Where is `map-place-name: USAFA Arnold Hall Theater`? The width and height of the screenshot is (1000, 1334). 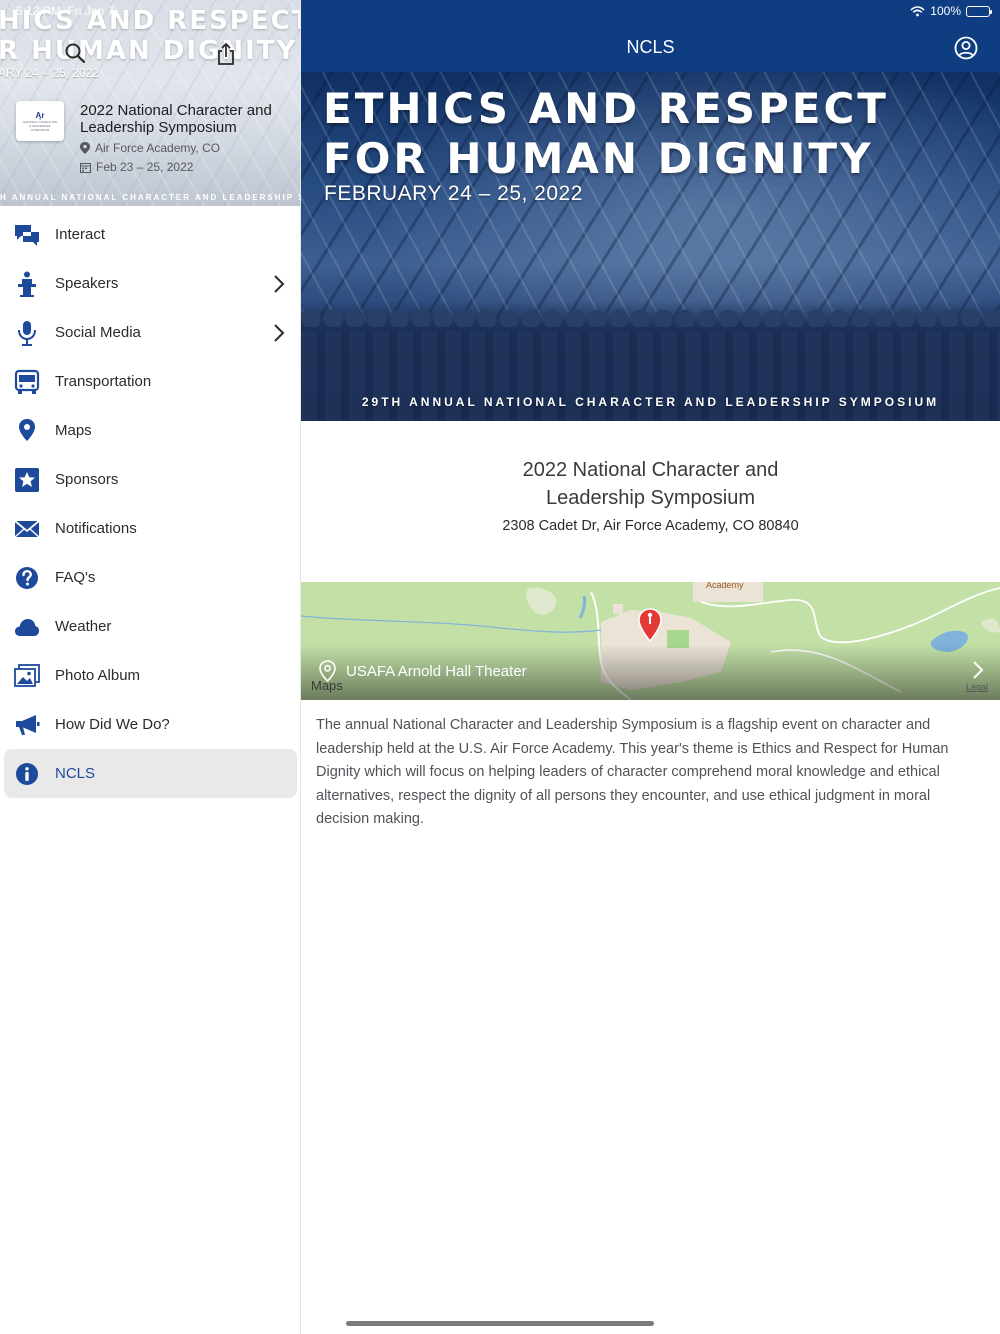
map-place-name: USAFA Arnold Hall Theater is located at coordinates (423, 671).